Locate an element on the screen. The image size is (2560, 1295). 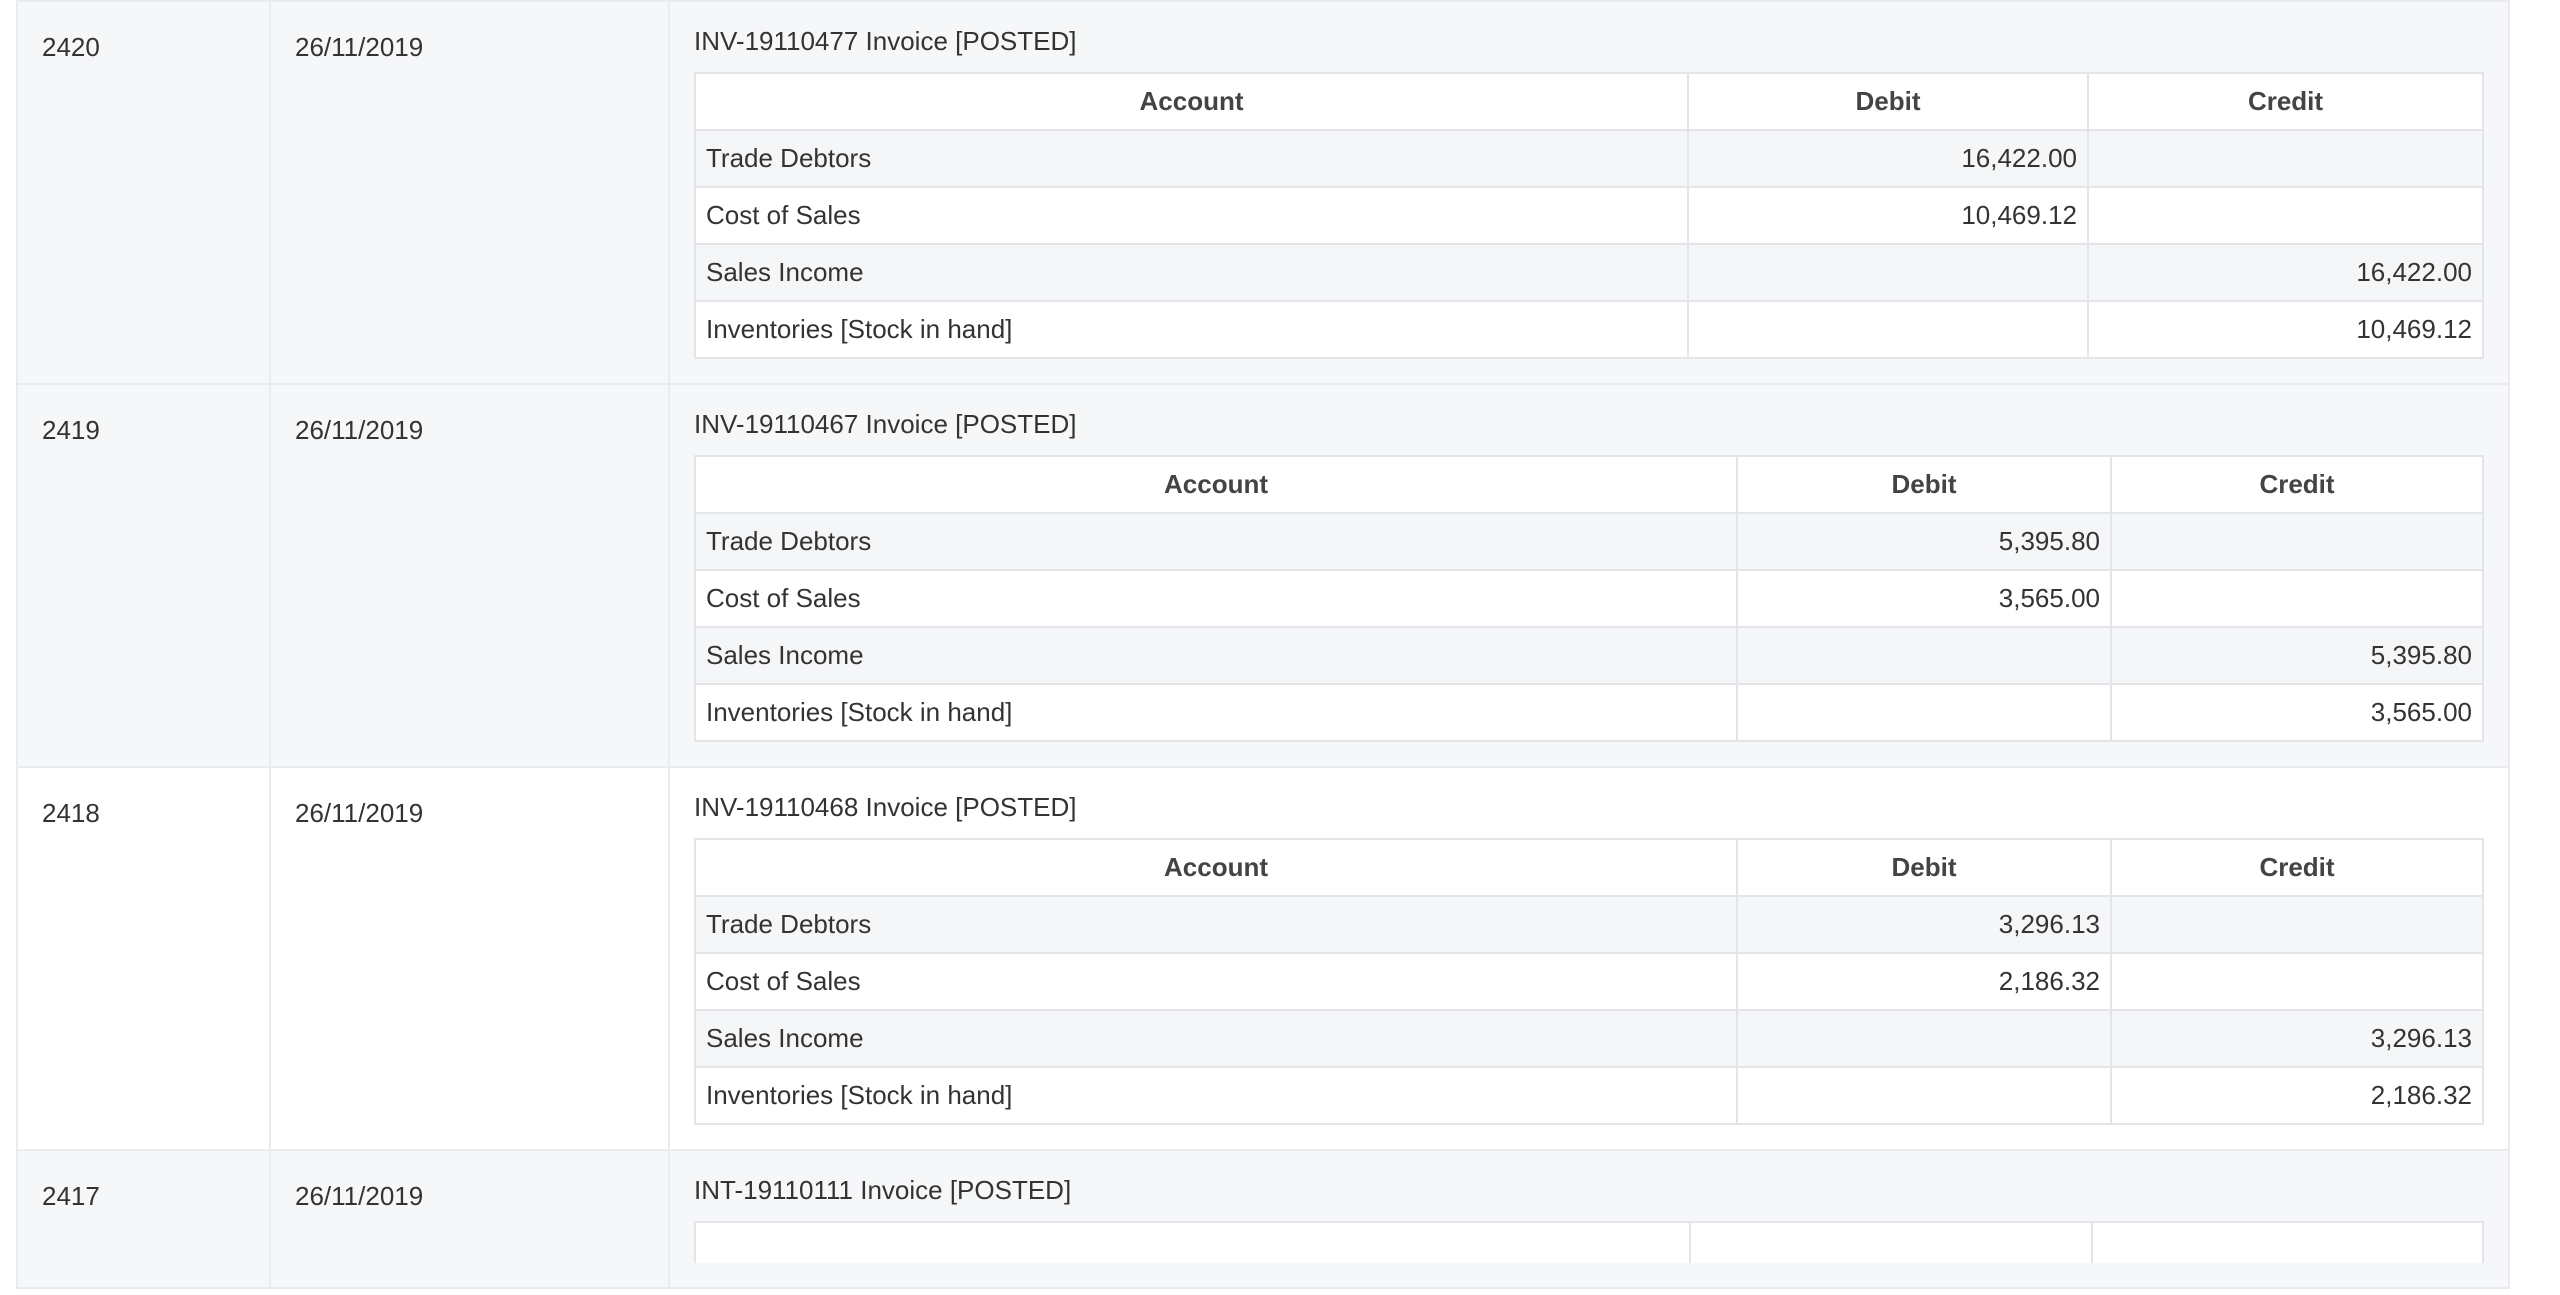
entry-detail-cell: INT-19110111 Invoice [POSTED] is located at coordinates (1589, 1219).